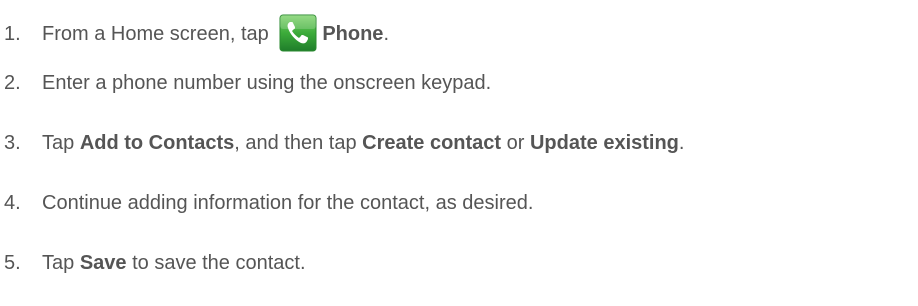 This screenshot has height=306, width=918. I want to click on step-number: 4., so click(12, 203).